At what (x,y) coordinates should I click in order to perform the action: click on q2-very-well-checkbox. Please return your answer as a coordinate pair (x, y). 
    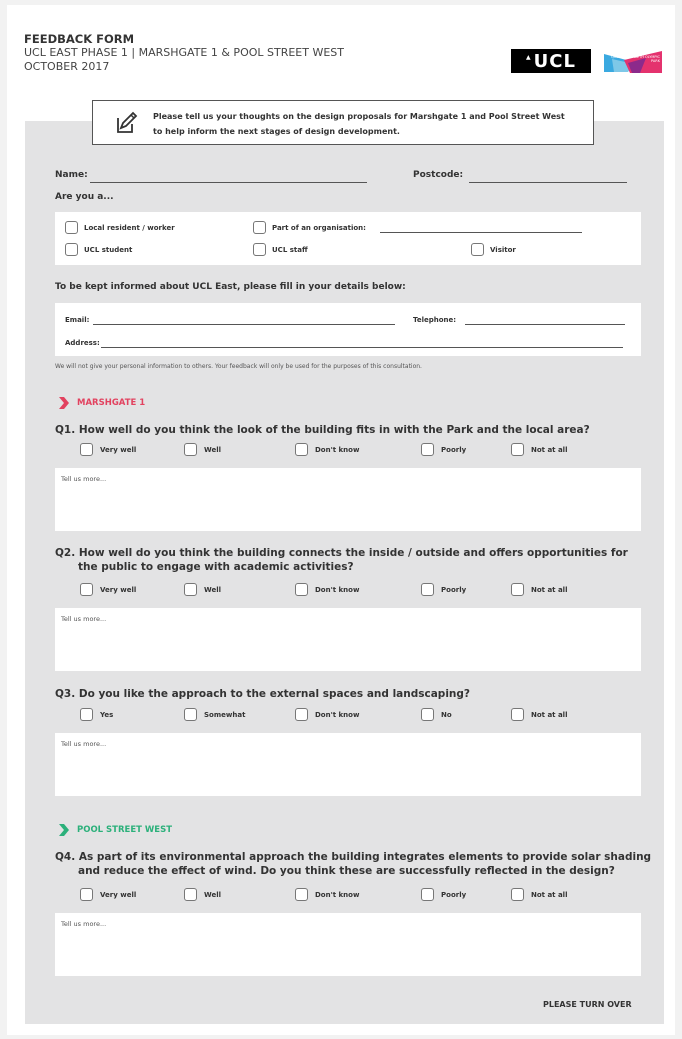
    Looking at the image, I should click on (86, 589).